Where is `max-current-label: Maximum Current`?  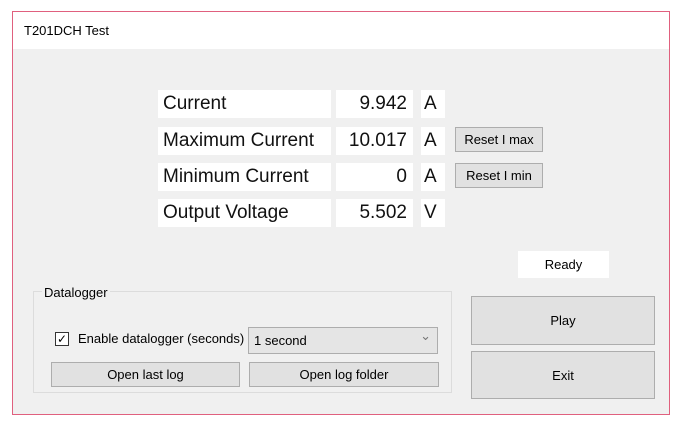 max-current-label: Maximum Current is located at coordinates (244, 141).